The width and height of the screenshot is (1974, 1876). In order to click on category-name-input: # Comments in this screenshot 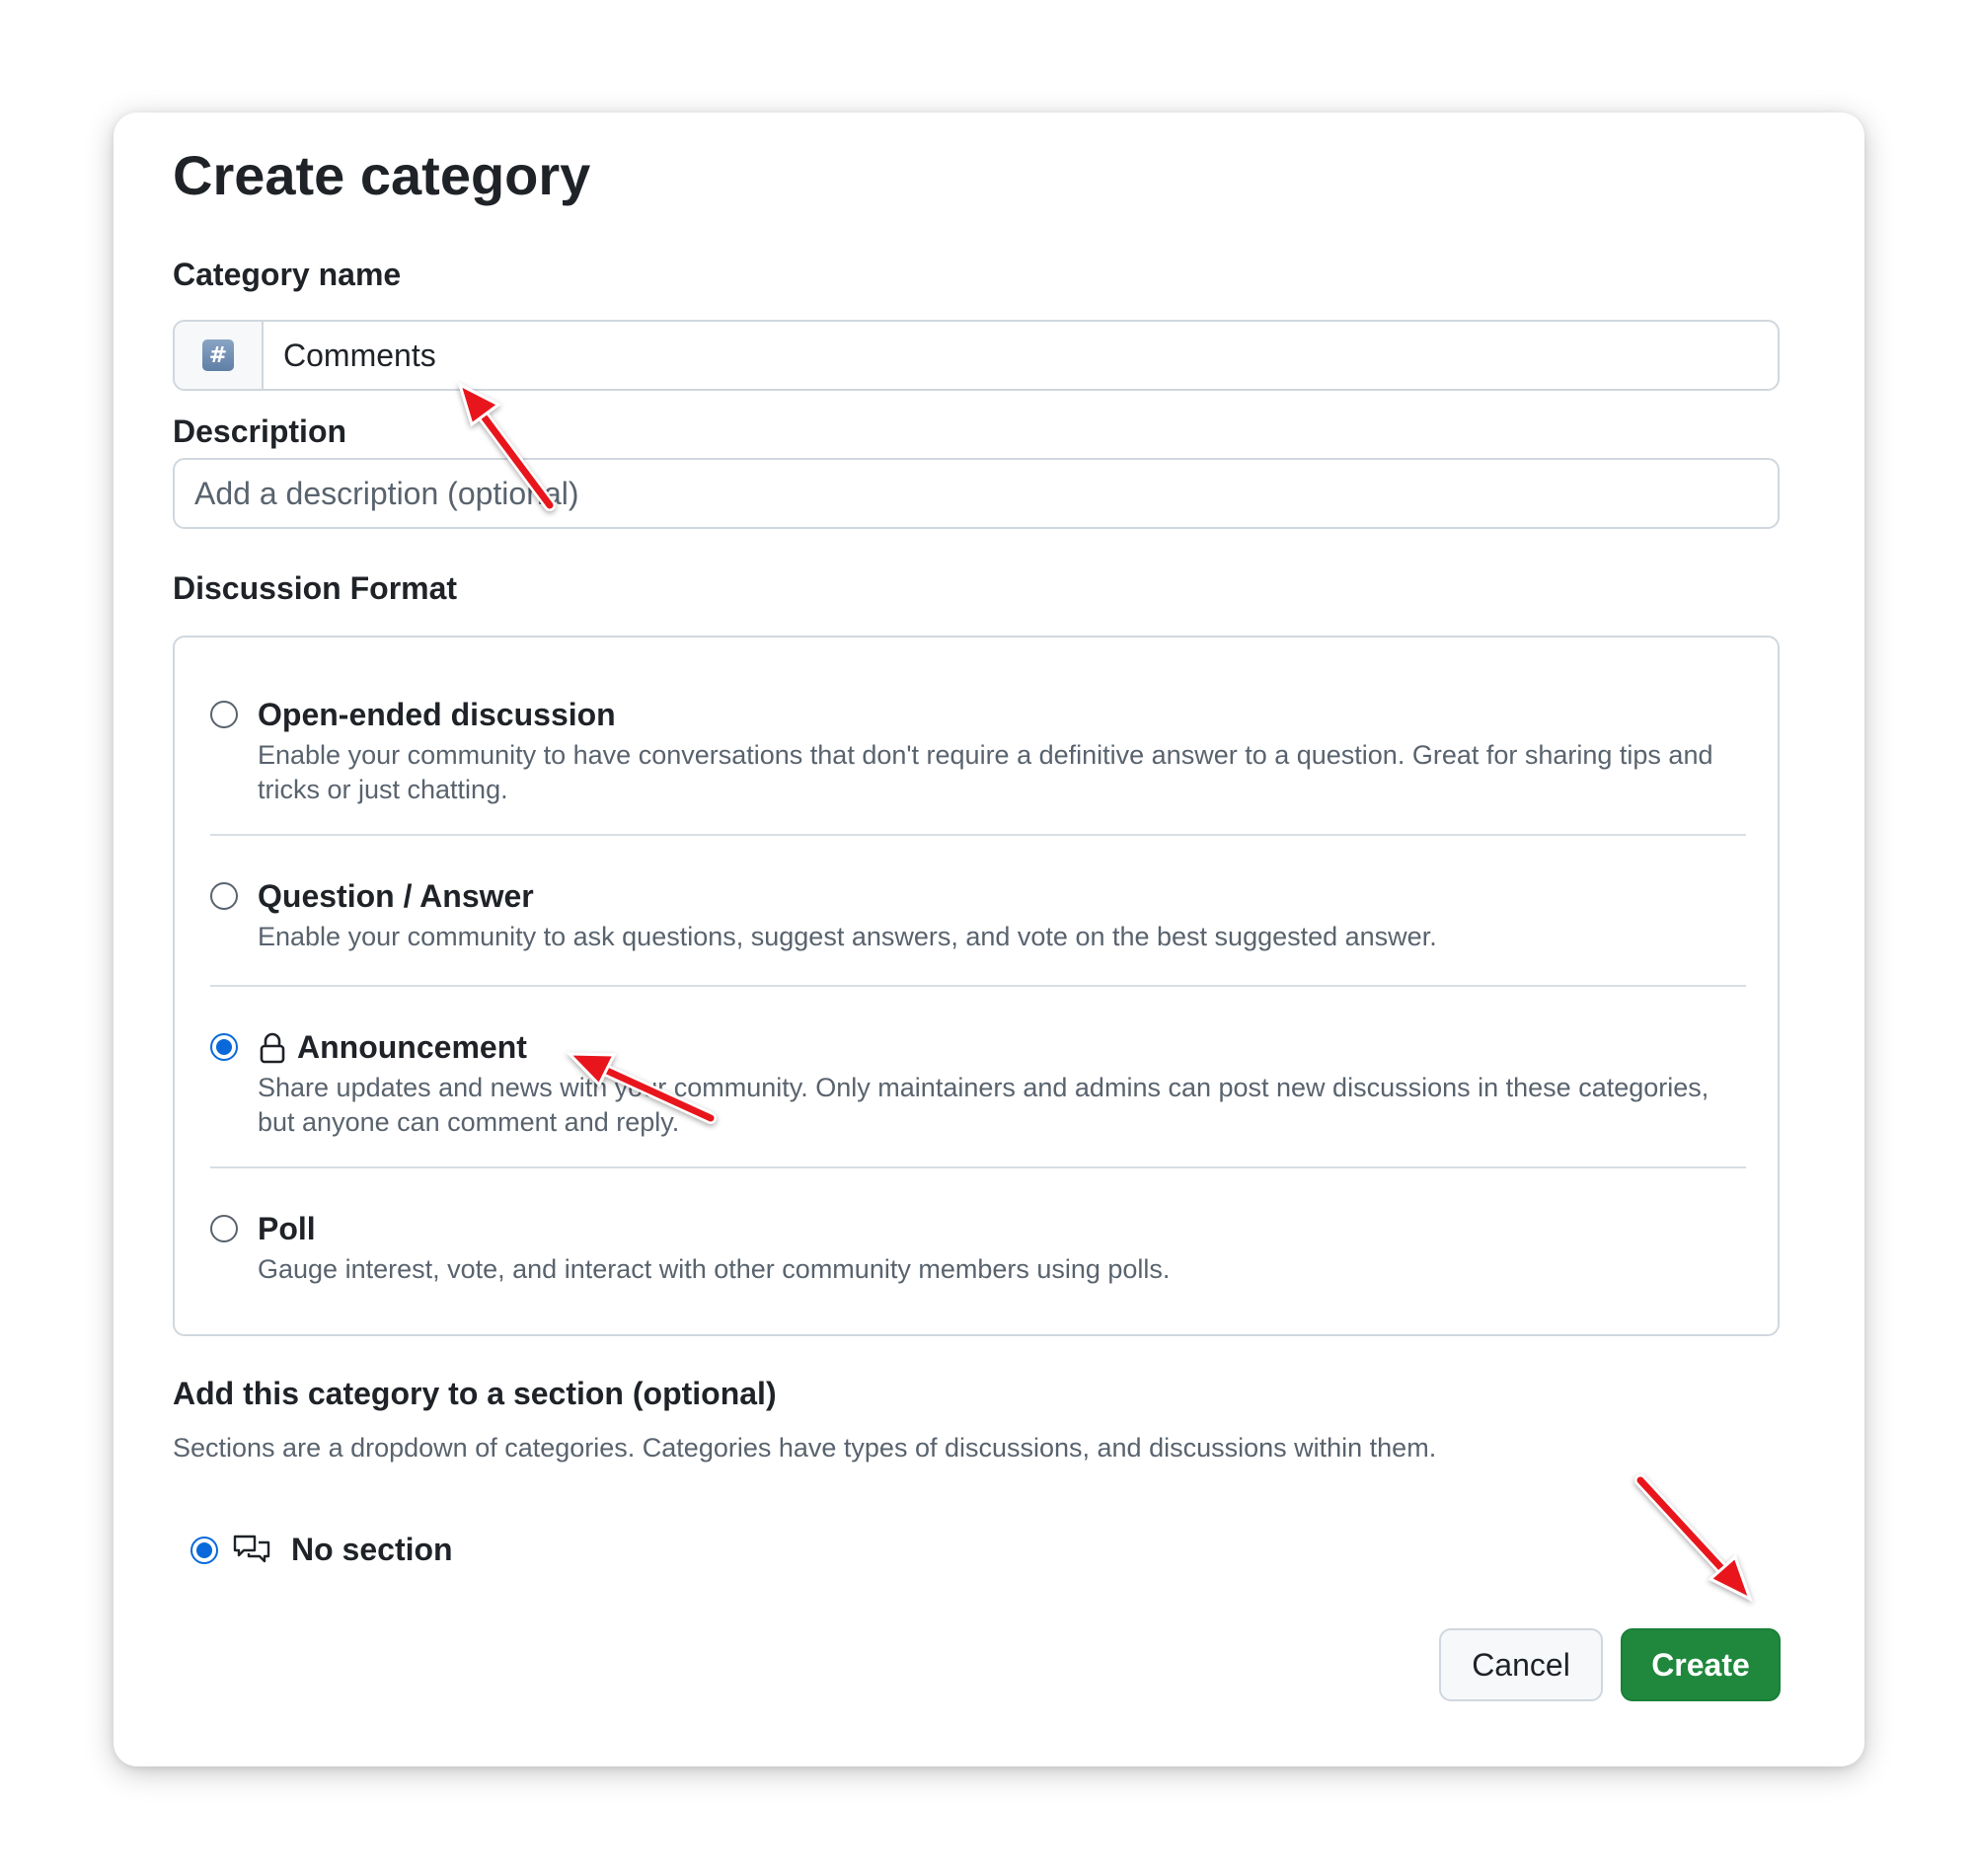, I will do `click(977, 355)`.